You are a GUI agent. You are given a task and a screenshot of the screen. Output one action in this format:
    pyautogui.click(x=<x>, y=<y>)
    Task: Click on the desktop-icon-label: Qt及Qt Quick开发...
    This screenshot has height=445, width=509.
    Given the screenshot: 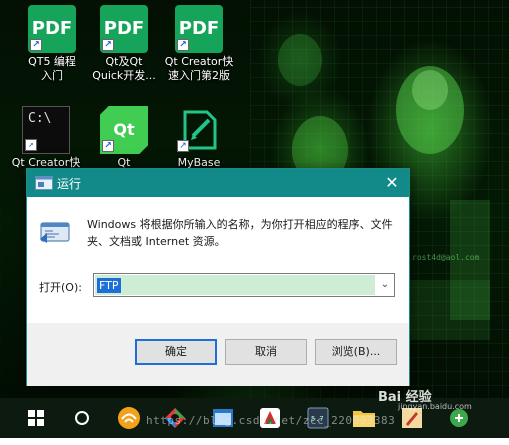 What is the action you would take?
    pyautogui.click(x=124, y=68)
    